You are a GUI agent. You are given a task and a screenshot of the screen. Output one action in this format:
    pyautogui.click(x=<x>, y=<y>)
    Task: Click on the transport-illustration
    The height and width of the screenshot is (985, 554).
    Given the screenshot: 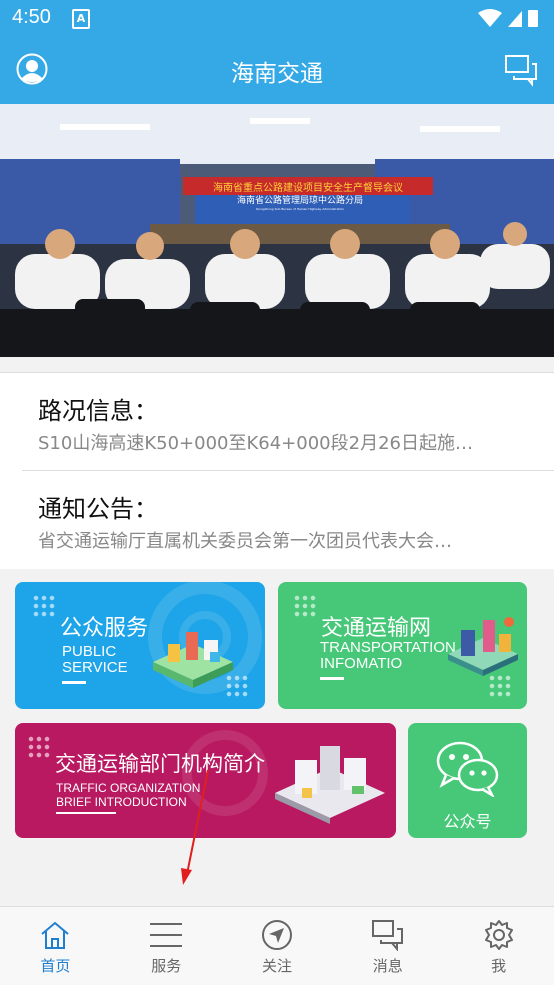 What is the action you would take?
    pyautogui.click(x=483, y=646)
    